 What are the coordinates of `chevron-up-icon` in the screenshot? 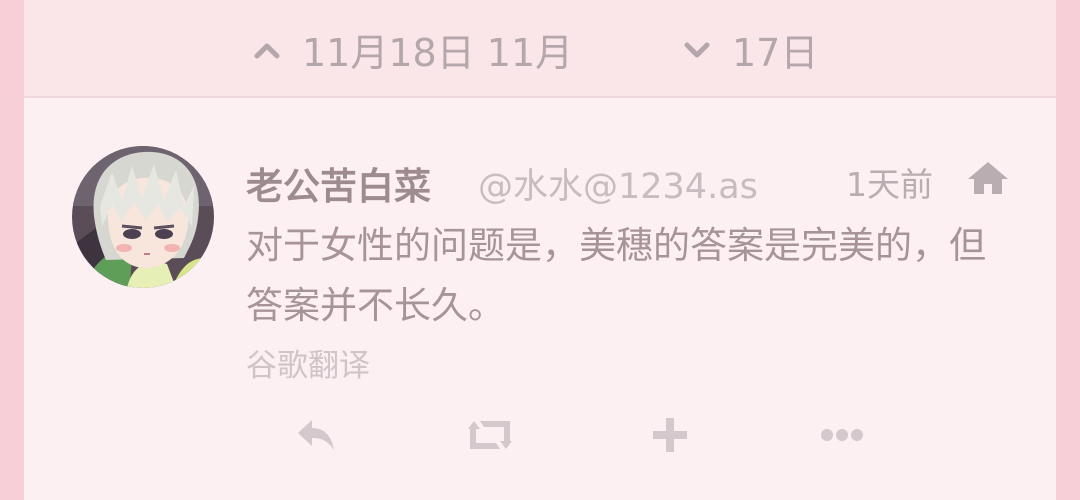 It's located at (267, 50).